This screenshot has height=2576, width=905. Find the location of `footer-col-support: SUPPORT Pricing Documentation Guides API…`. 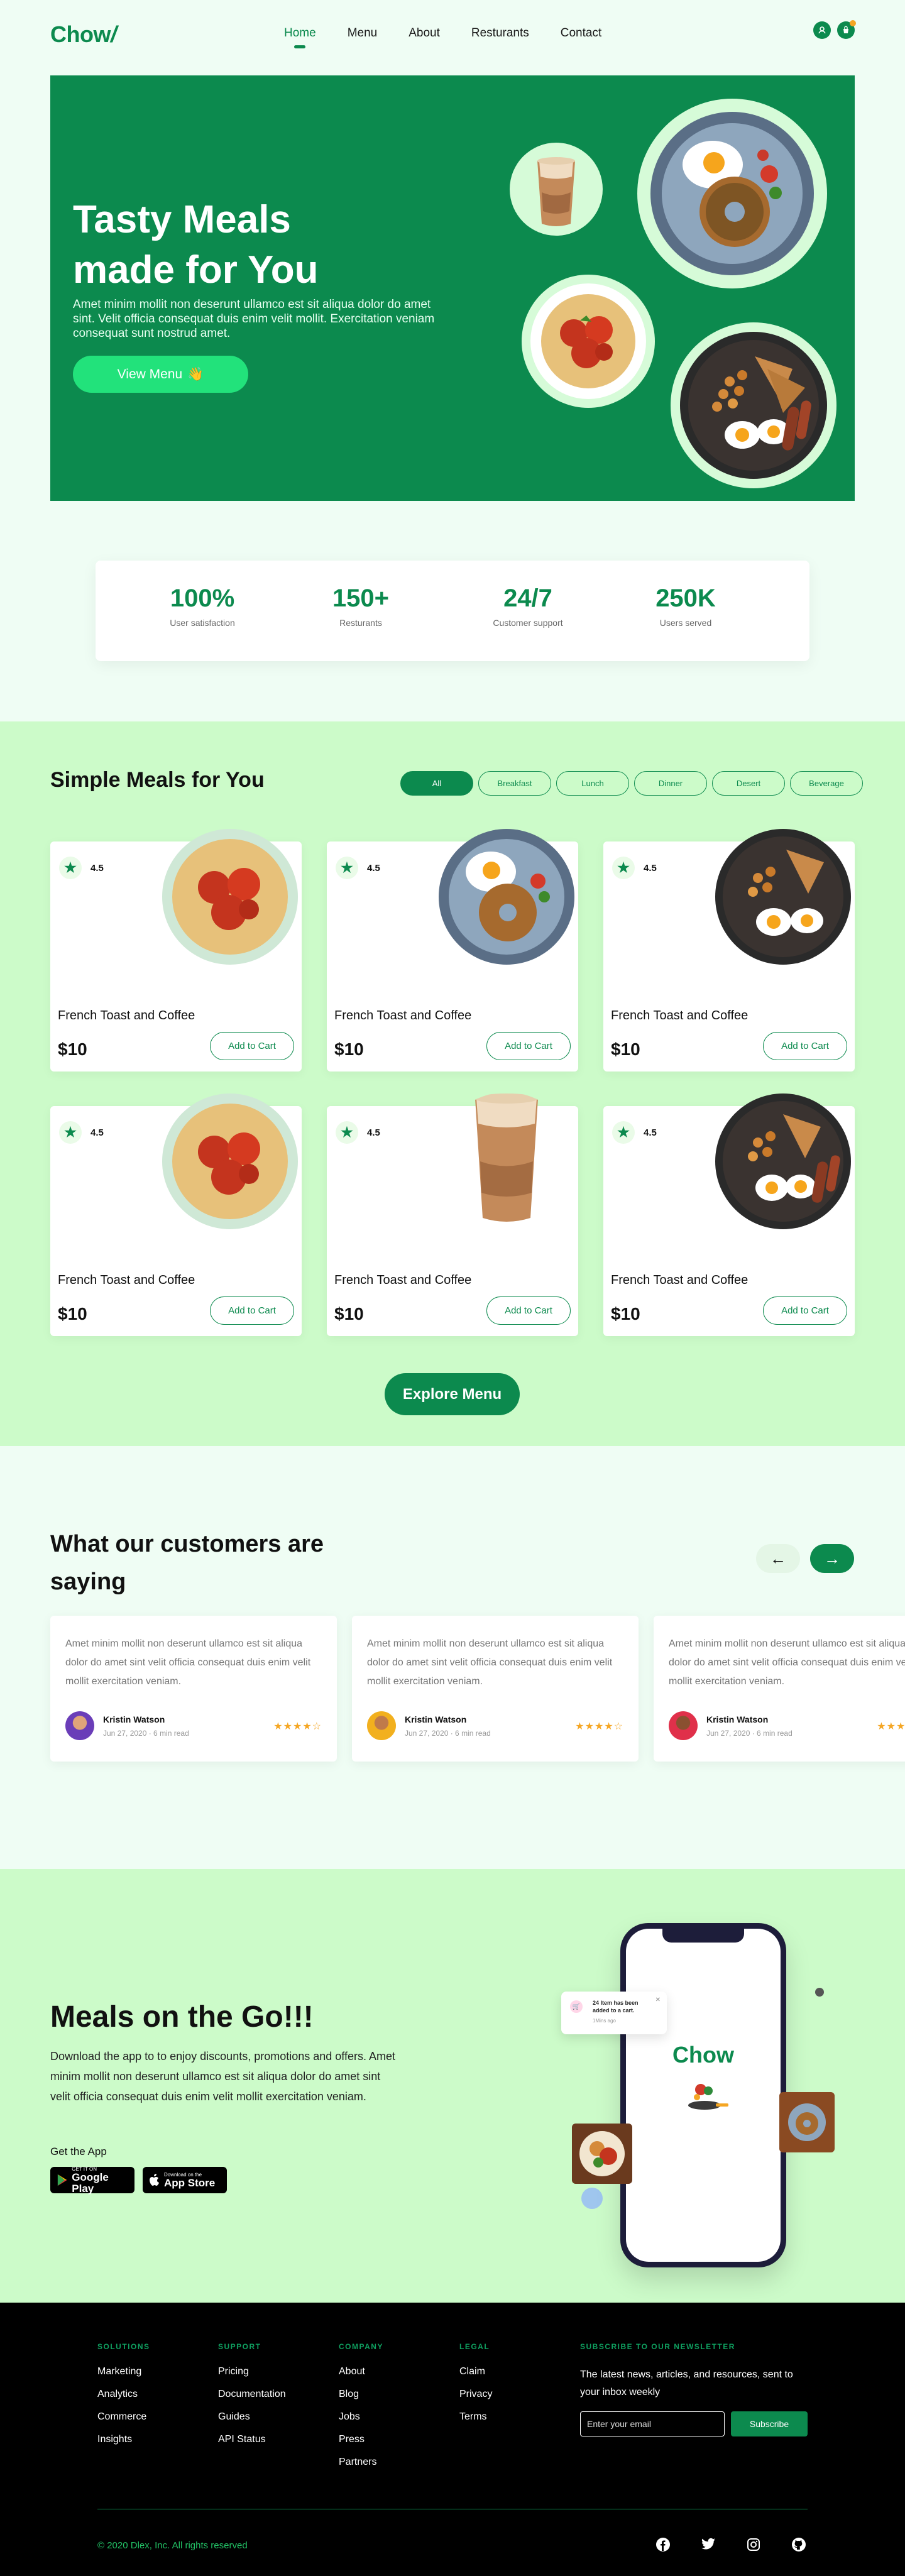

footer-col-support: SUPPORT Pricing Documentation Guides API… is located at coordinates (252, 2399).